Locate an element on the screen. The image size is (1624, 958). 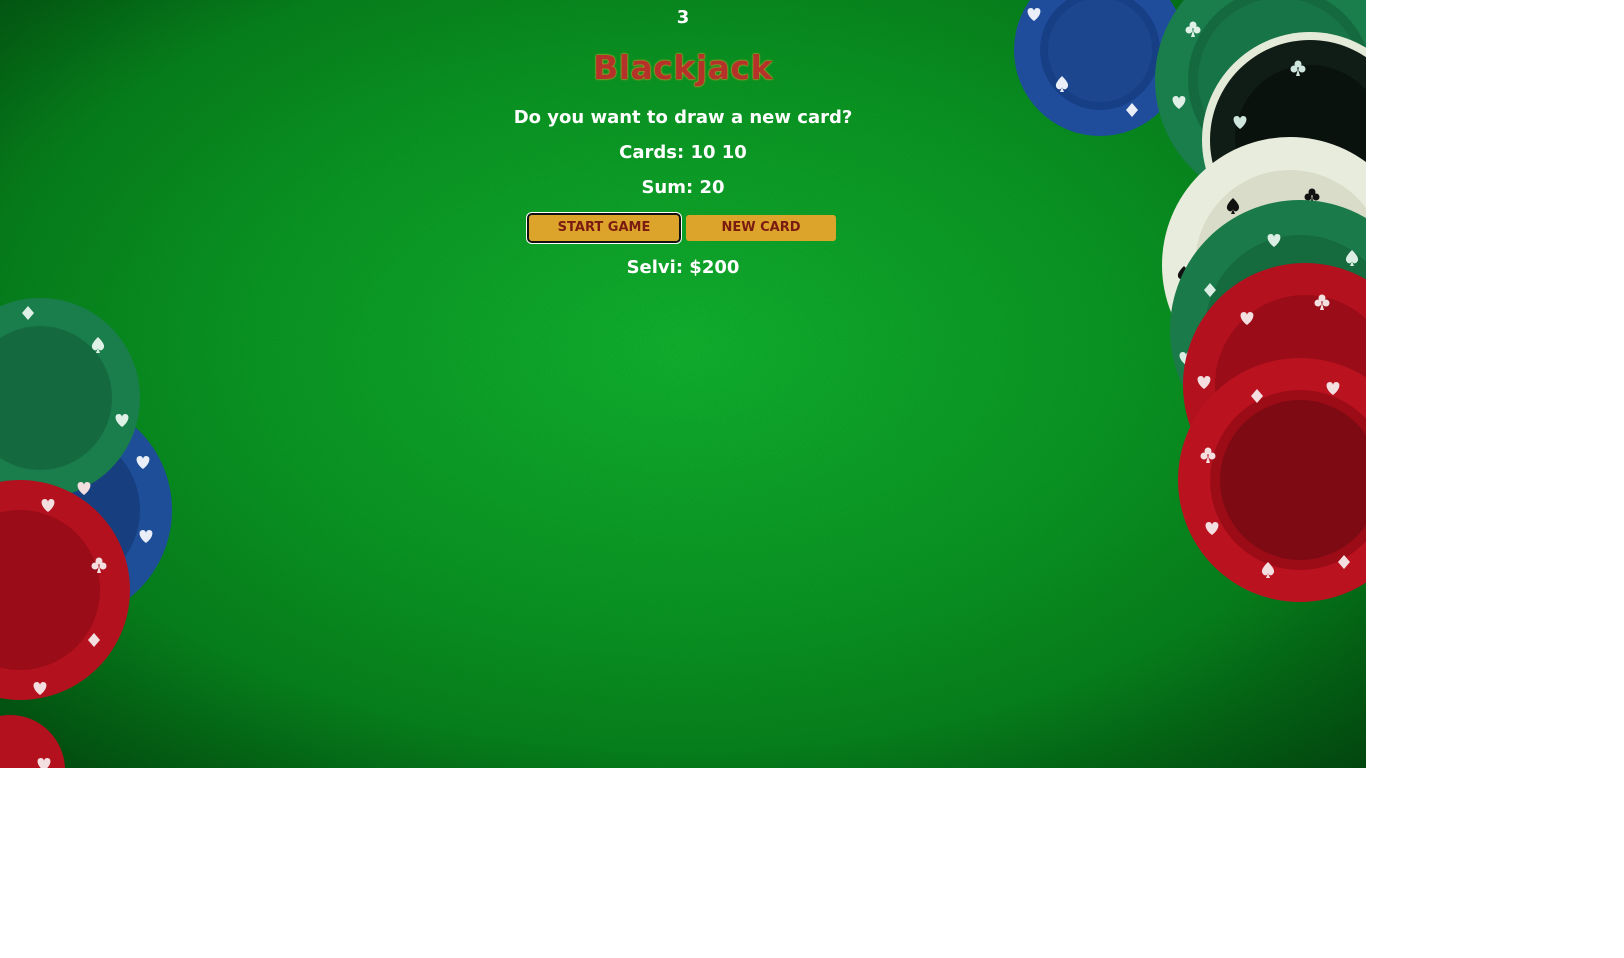
chip-red-left-bottom is located at coordinates (32, 741).